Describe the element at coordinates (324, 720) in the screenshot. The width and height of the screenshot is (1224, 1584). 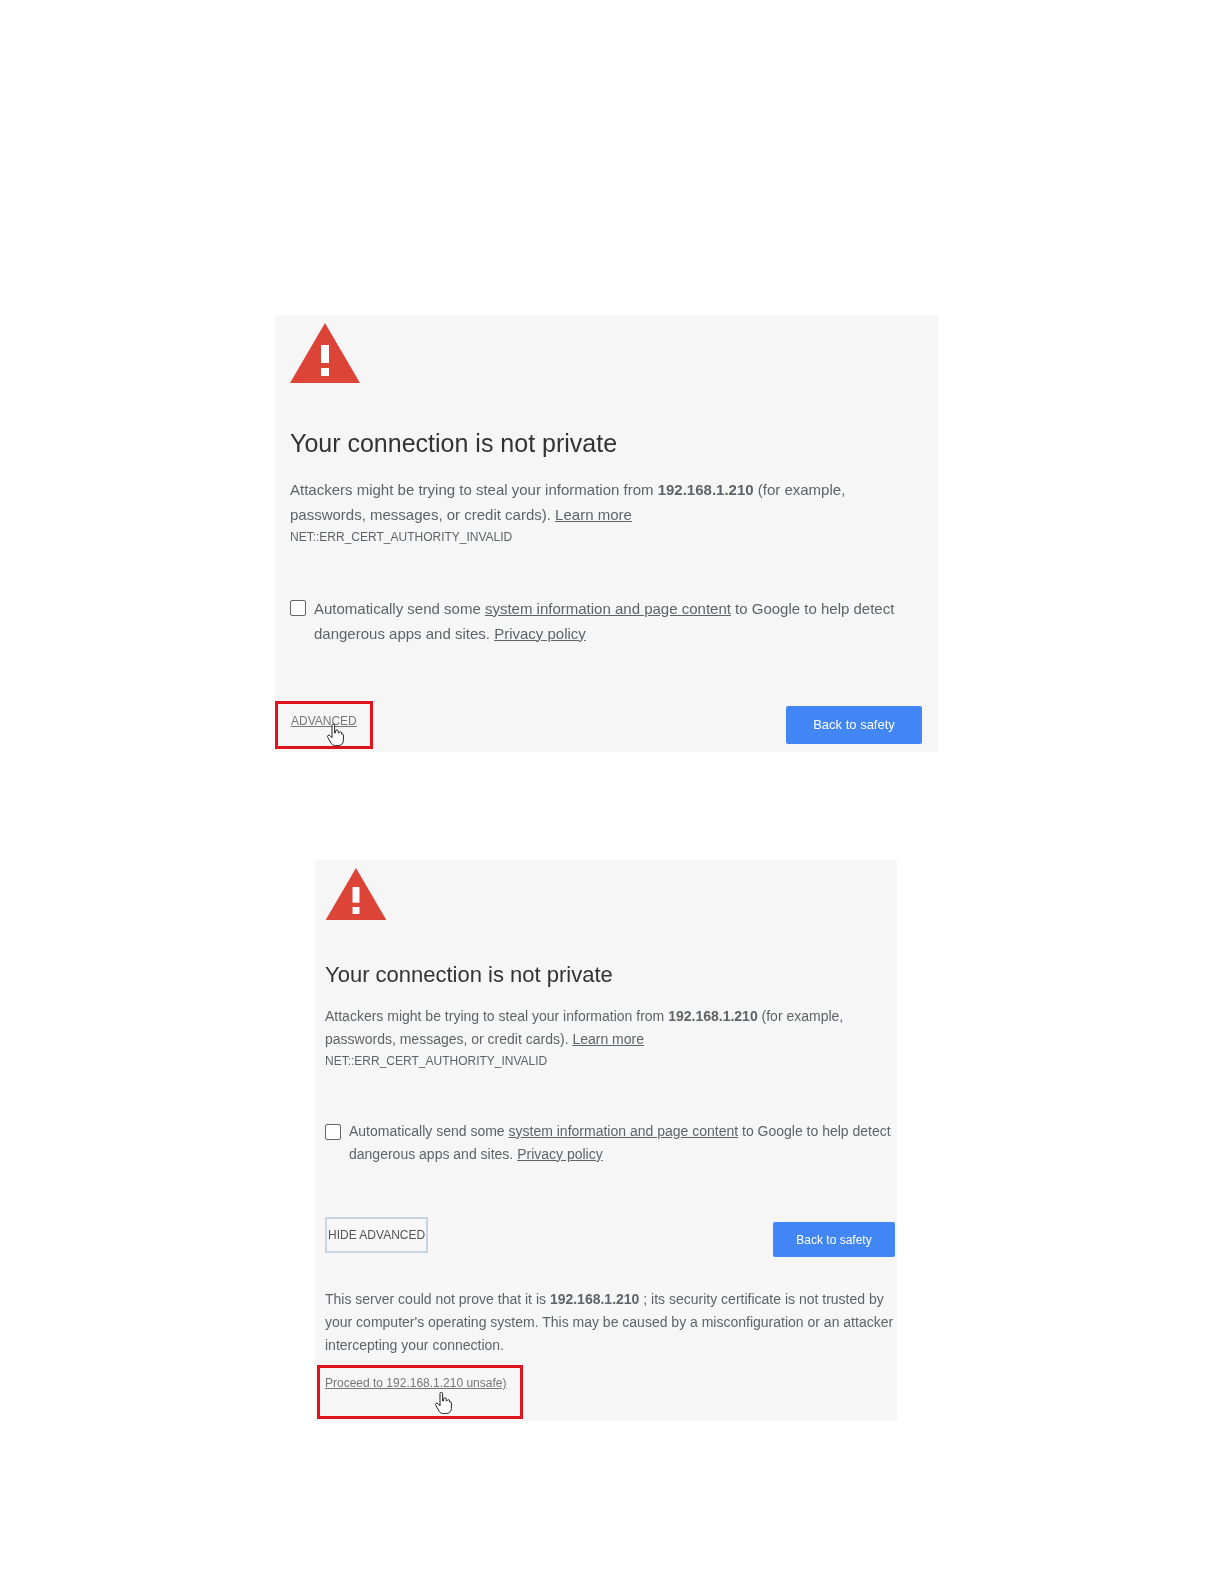
I see `advanced-link: ADVANCED` at that location.